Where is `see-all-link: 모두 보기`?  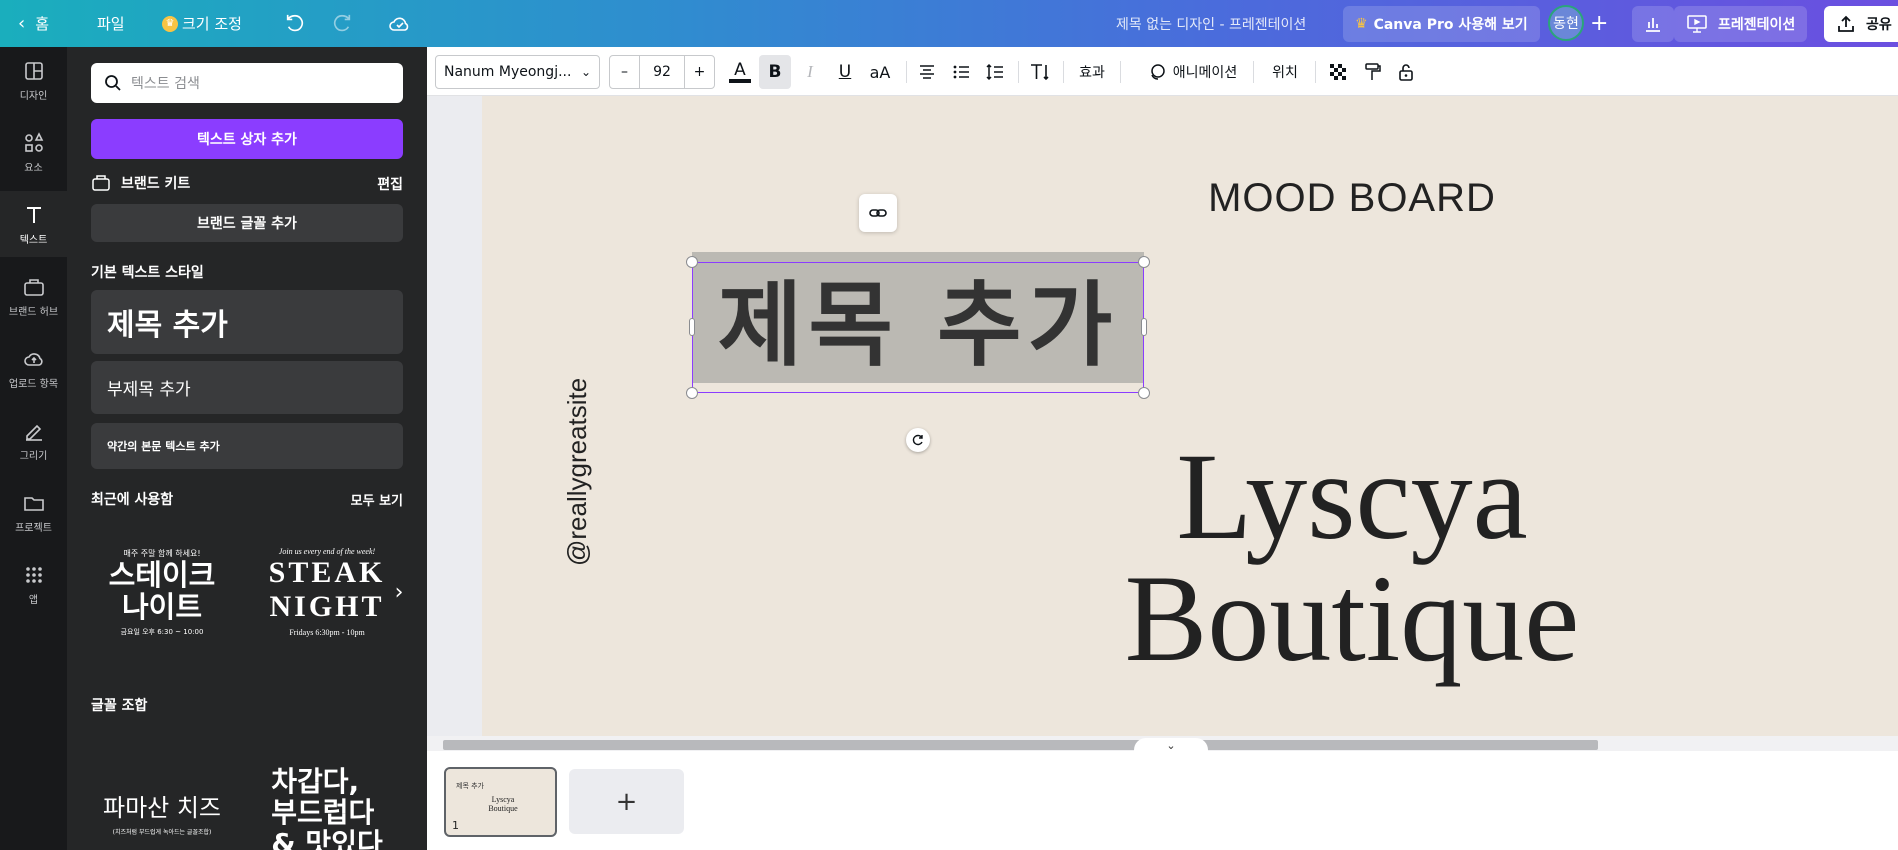 see-all-link: 모두 보기 is located at coordinates (377, 499).